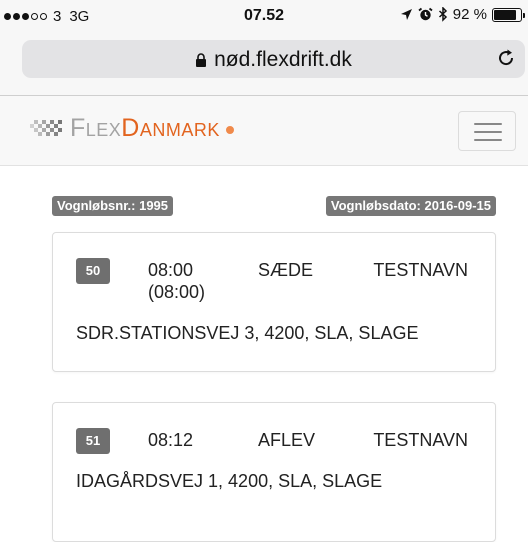 This screenshot has height=542, width=528. I want to click on stop-action: AFLEV, so click(287, 440).